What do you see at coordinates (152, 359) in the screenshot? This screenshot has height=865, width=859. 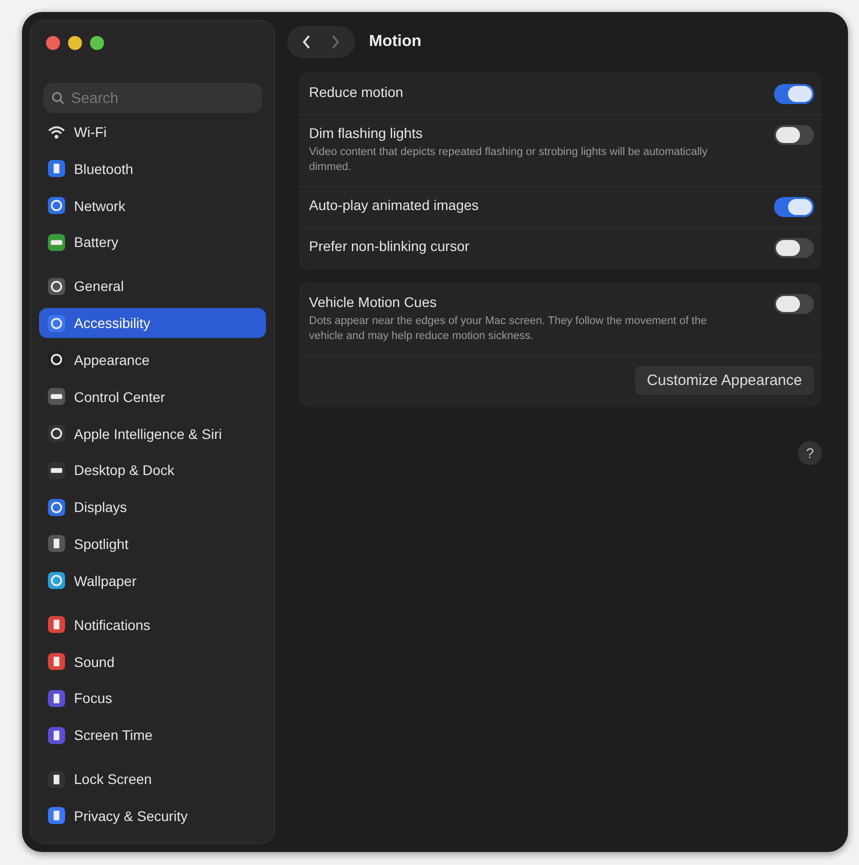 I see `sidebar-item: Appearance` at bounding box center [152, 359].